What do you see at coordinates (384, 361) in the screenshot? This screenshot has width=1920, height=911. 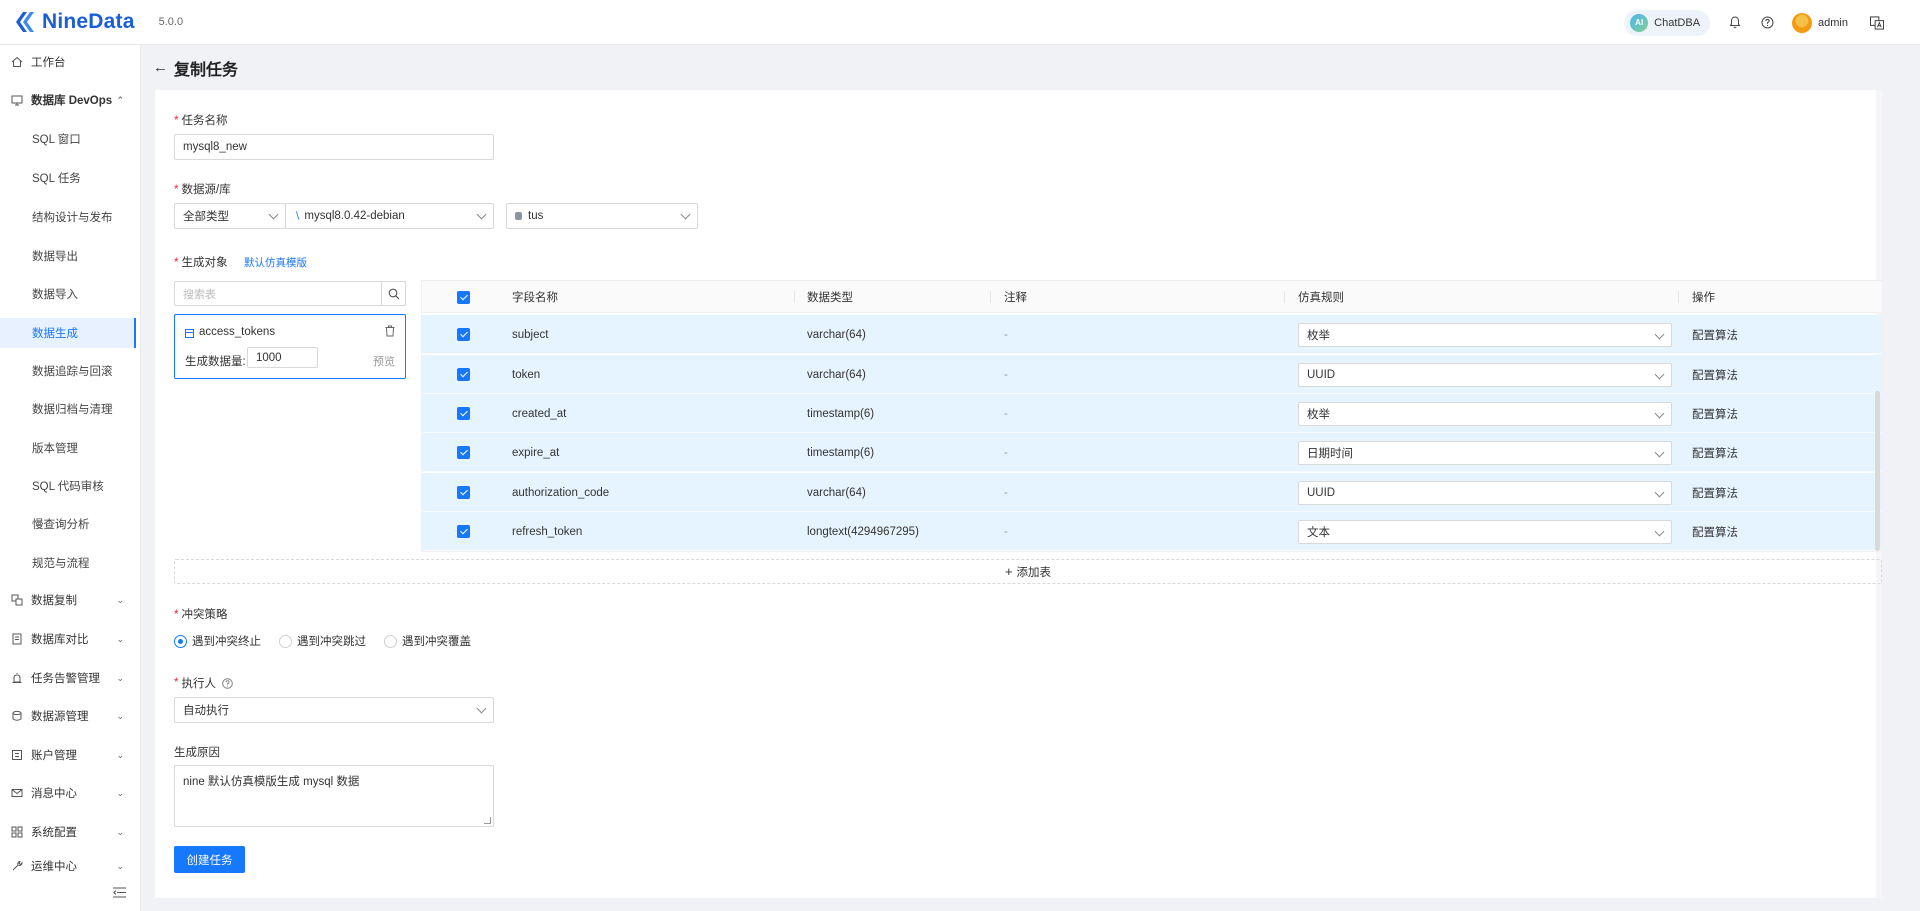 I see `preview-link: 预览` at bounding box center [384, 361].